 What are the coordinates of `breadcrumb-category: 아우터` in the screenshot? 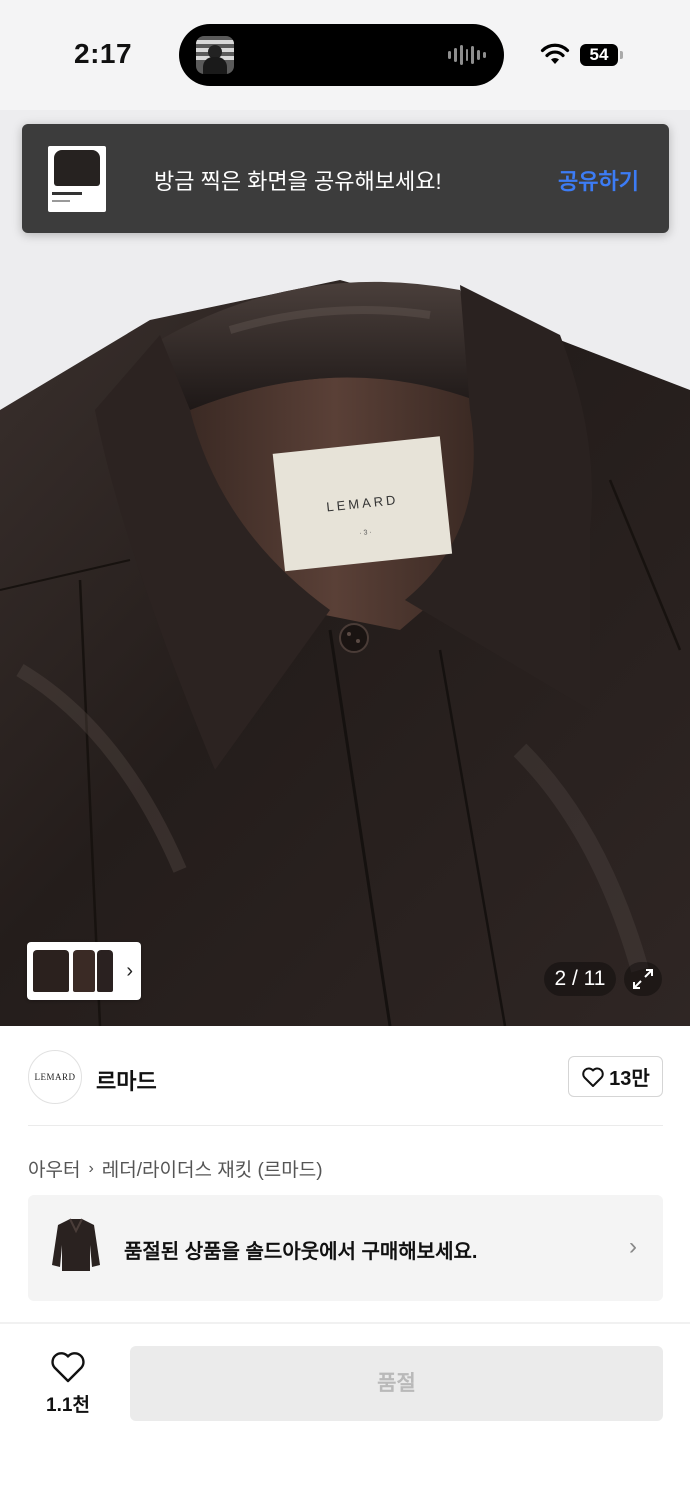 It's located at (54, 1168).